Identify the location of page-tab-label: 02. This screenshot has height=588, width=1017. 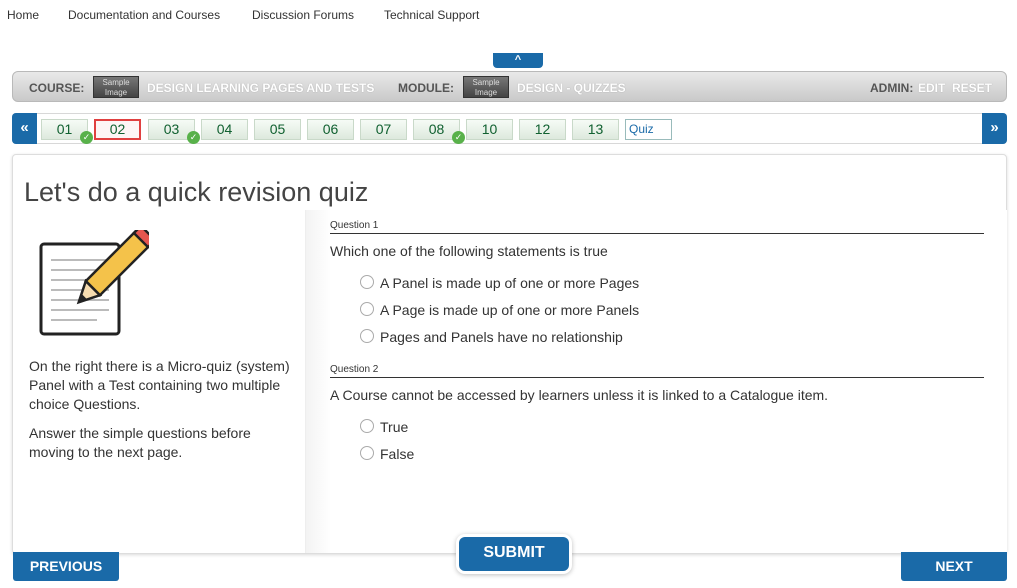
(117, 129).